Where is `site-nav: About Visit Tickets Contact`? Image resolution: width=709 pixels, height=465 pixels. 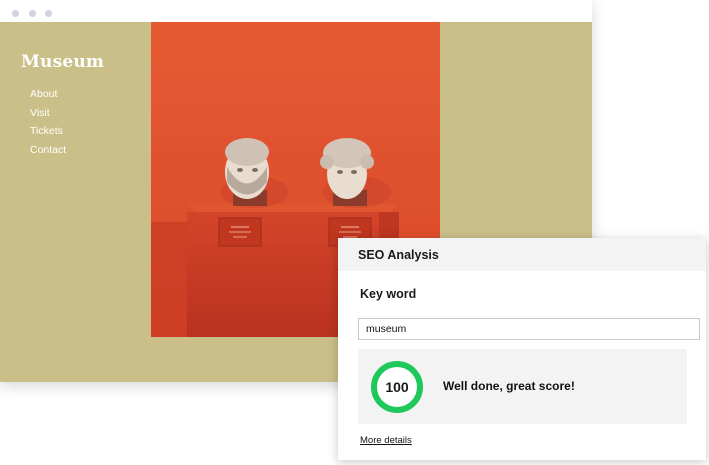 site-nav: About Visit Tickets Contact is located at coordinates (48, 122).